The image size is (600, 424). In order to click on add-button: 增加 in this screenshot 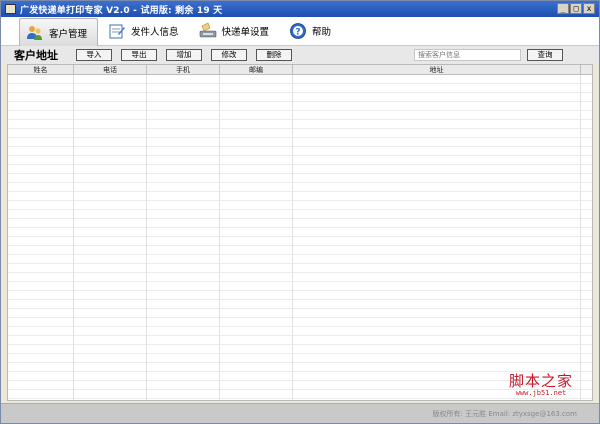, I will do `click(184, 55)`.